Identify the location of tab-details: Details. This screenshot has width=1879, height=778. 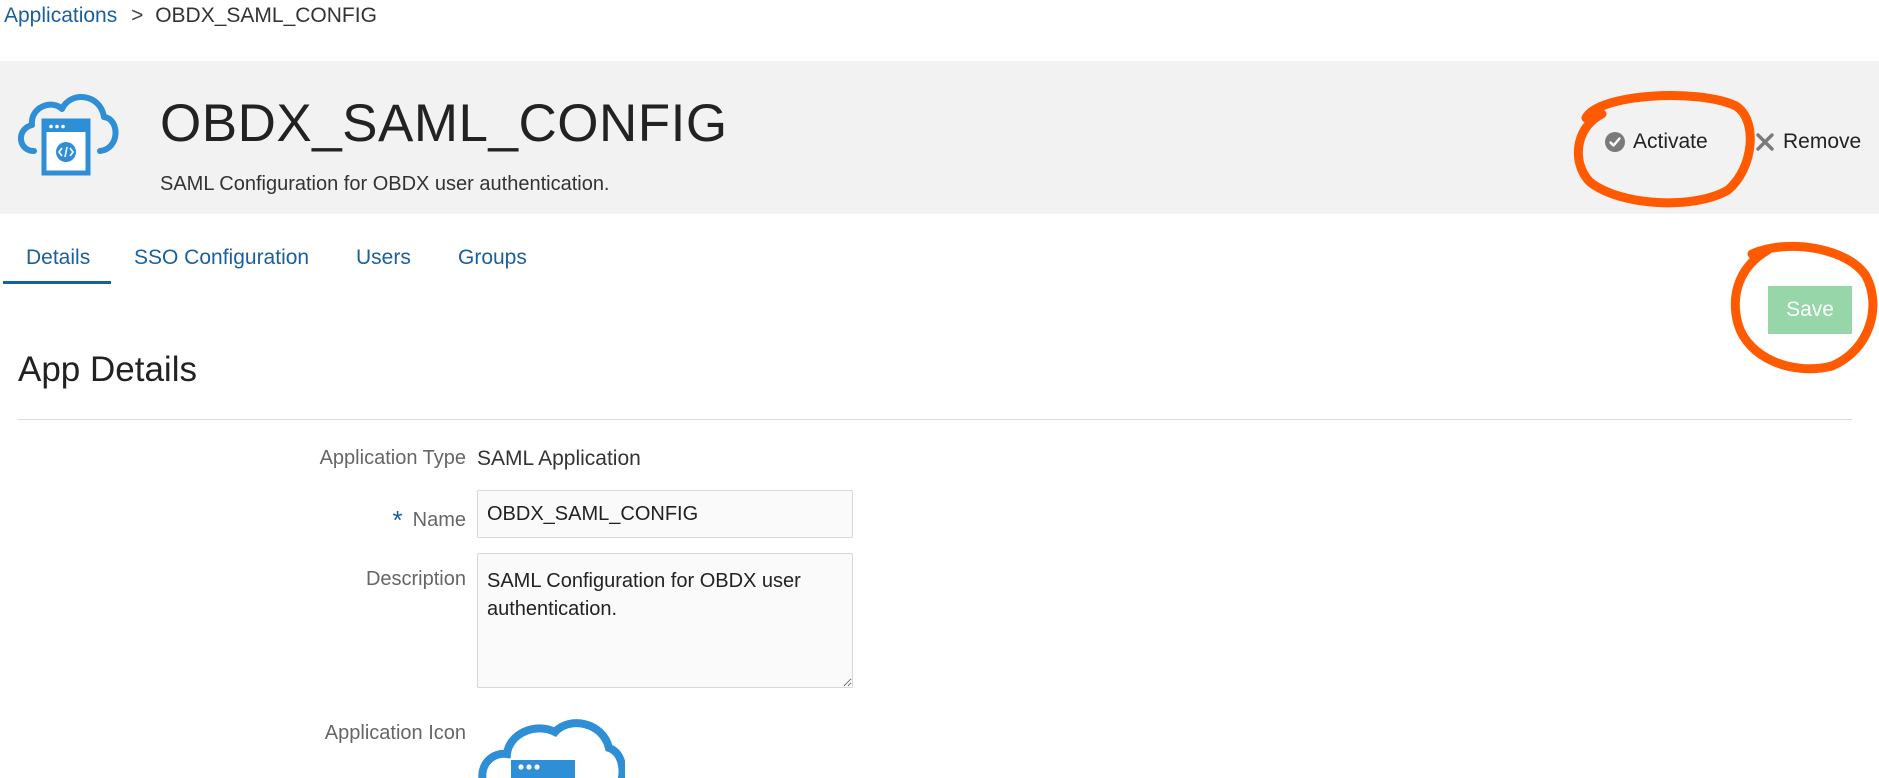
(57, 261).